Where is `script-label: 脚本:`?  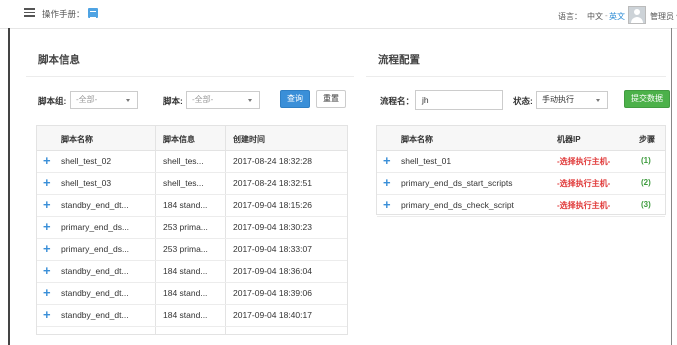
script-label: 脚本: is located at coordinates (173, 101).